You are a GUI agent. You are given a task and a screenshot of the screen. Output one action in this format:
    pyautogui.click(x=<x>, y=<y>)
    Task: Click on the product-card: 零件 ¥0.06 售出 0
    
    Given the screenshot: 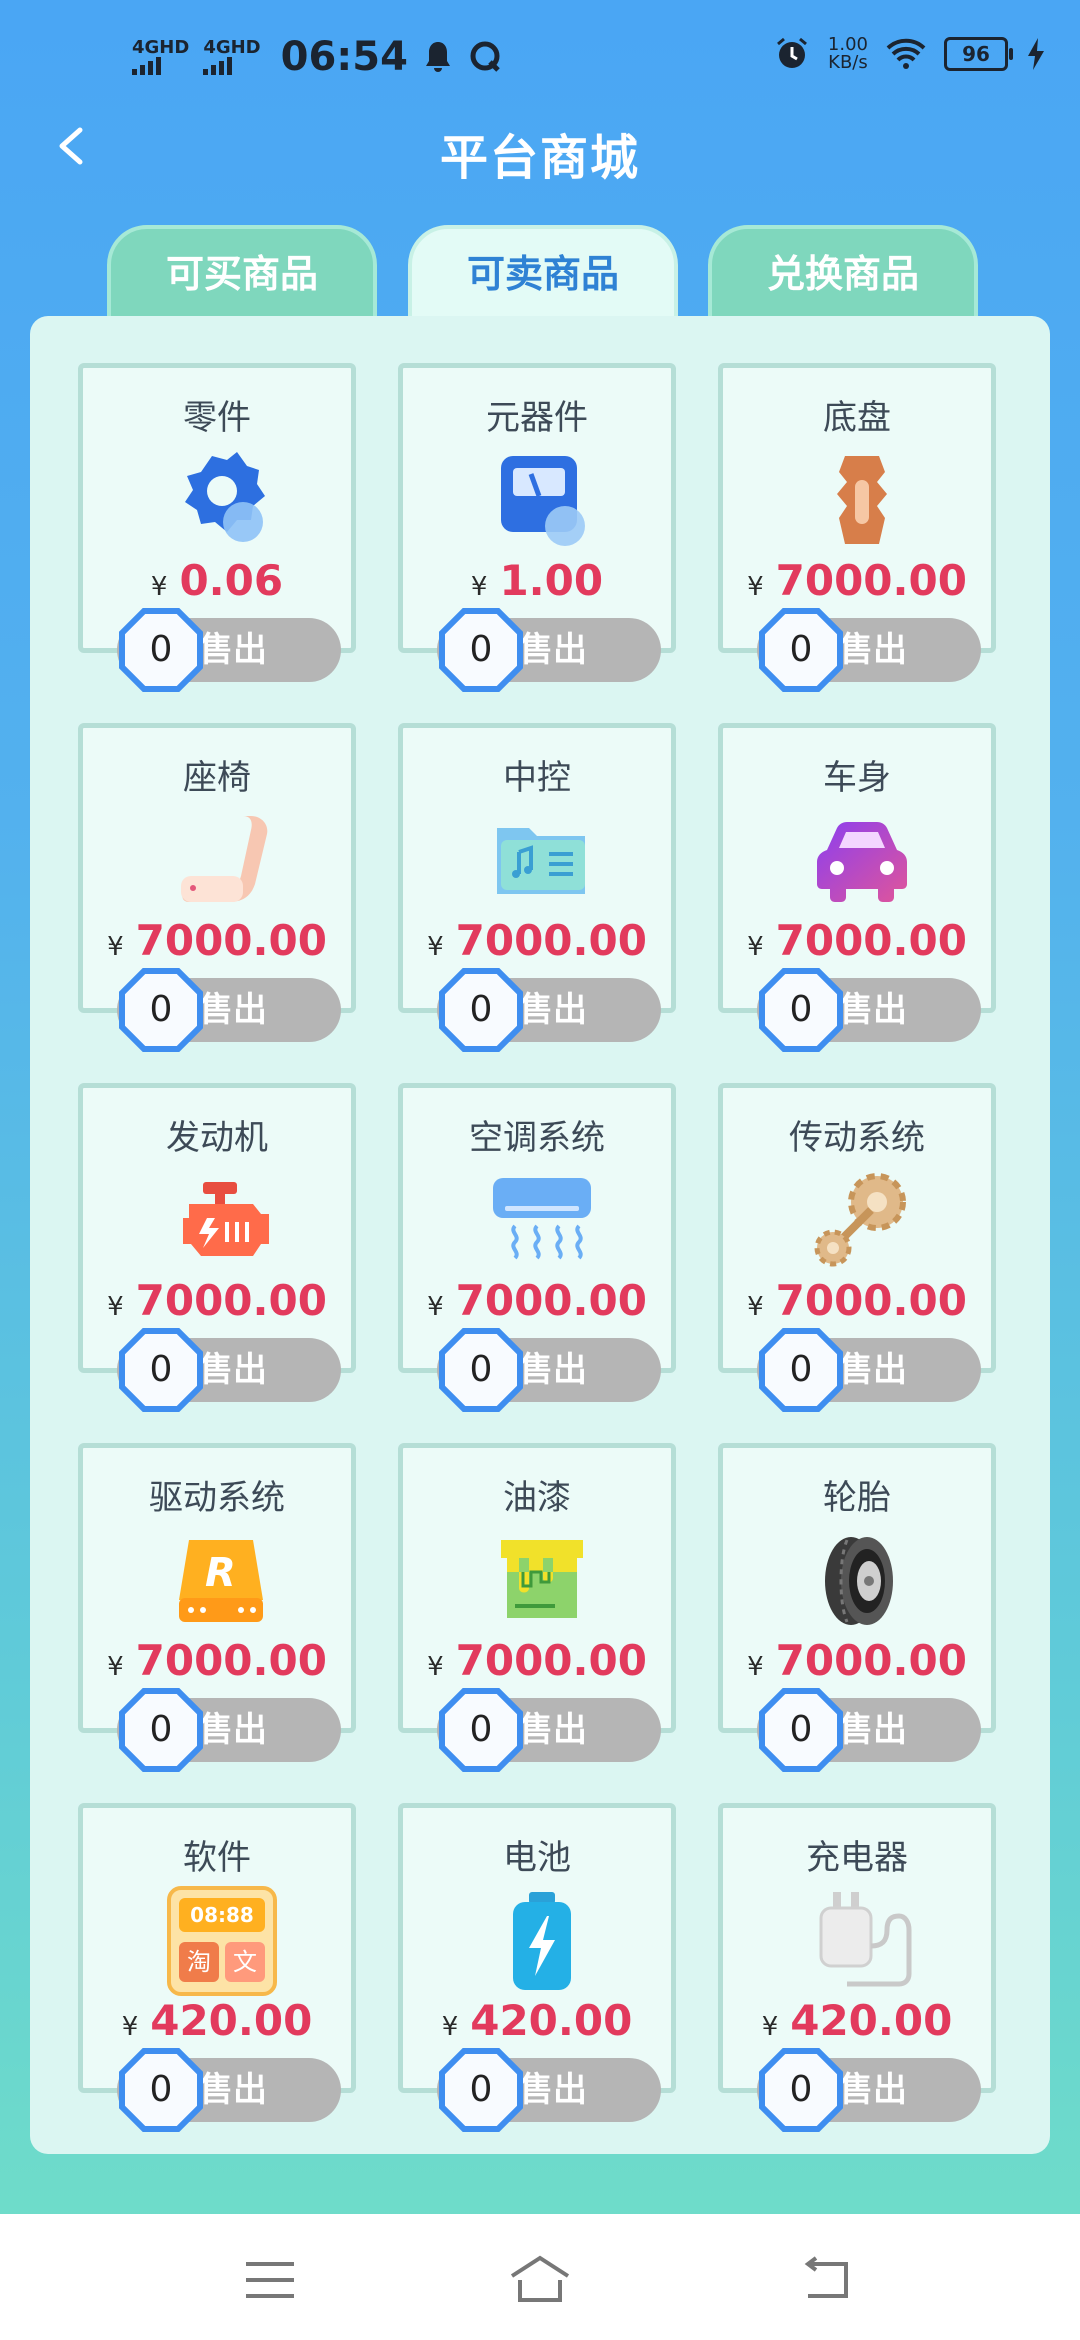 What is the action you would take?
    pyautogui.click(x=217, y=527)
    